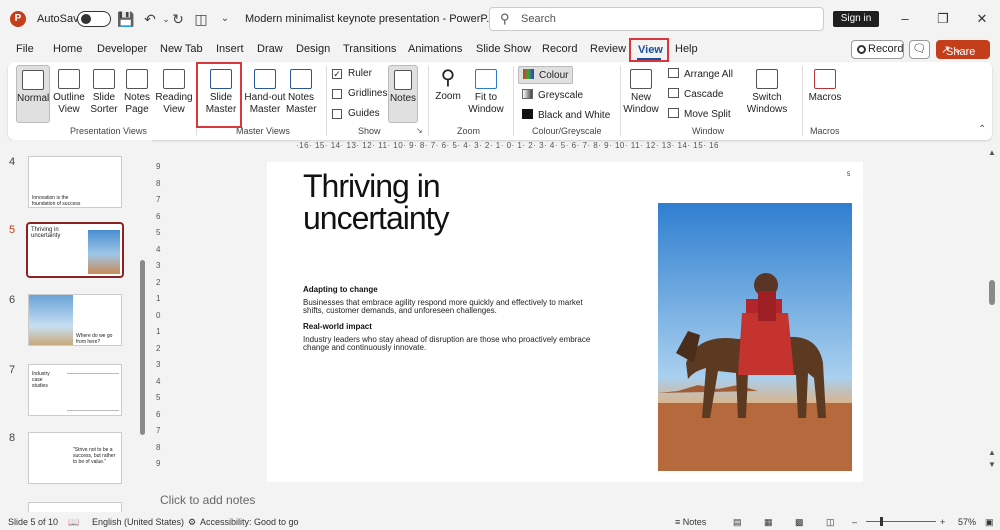 Image resolution: width=1000 pixels, height=530 pixels. Describe the element at coordinates (265, 92) in the screenshot. I see `handout-master-button: Hand-out Master` at that location.